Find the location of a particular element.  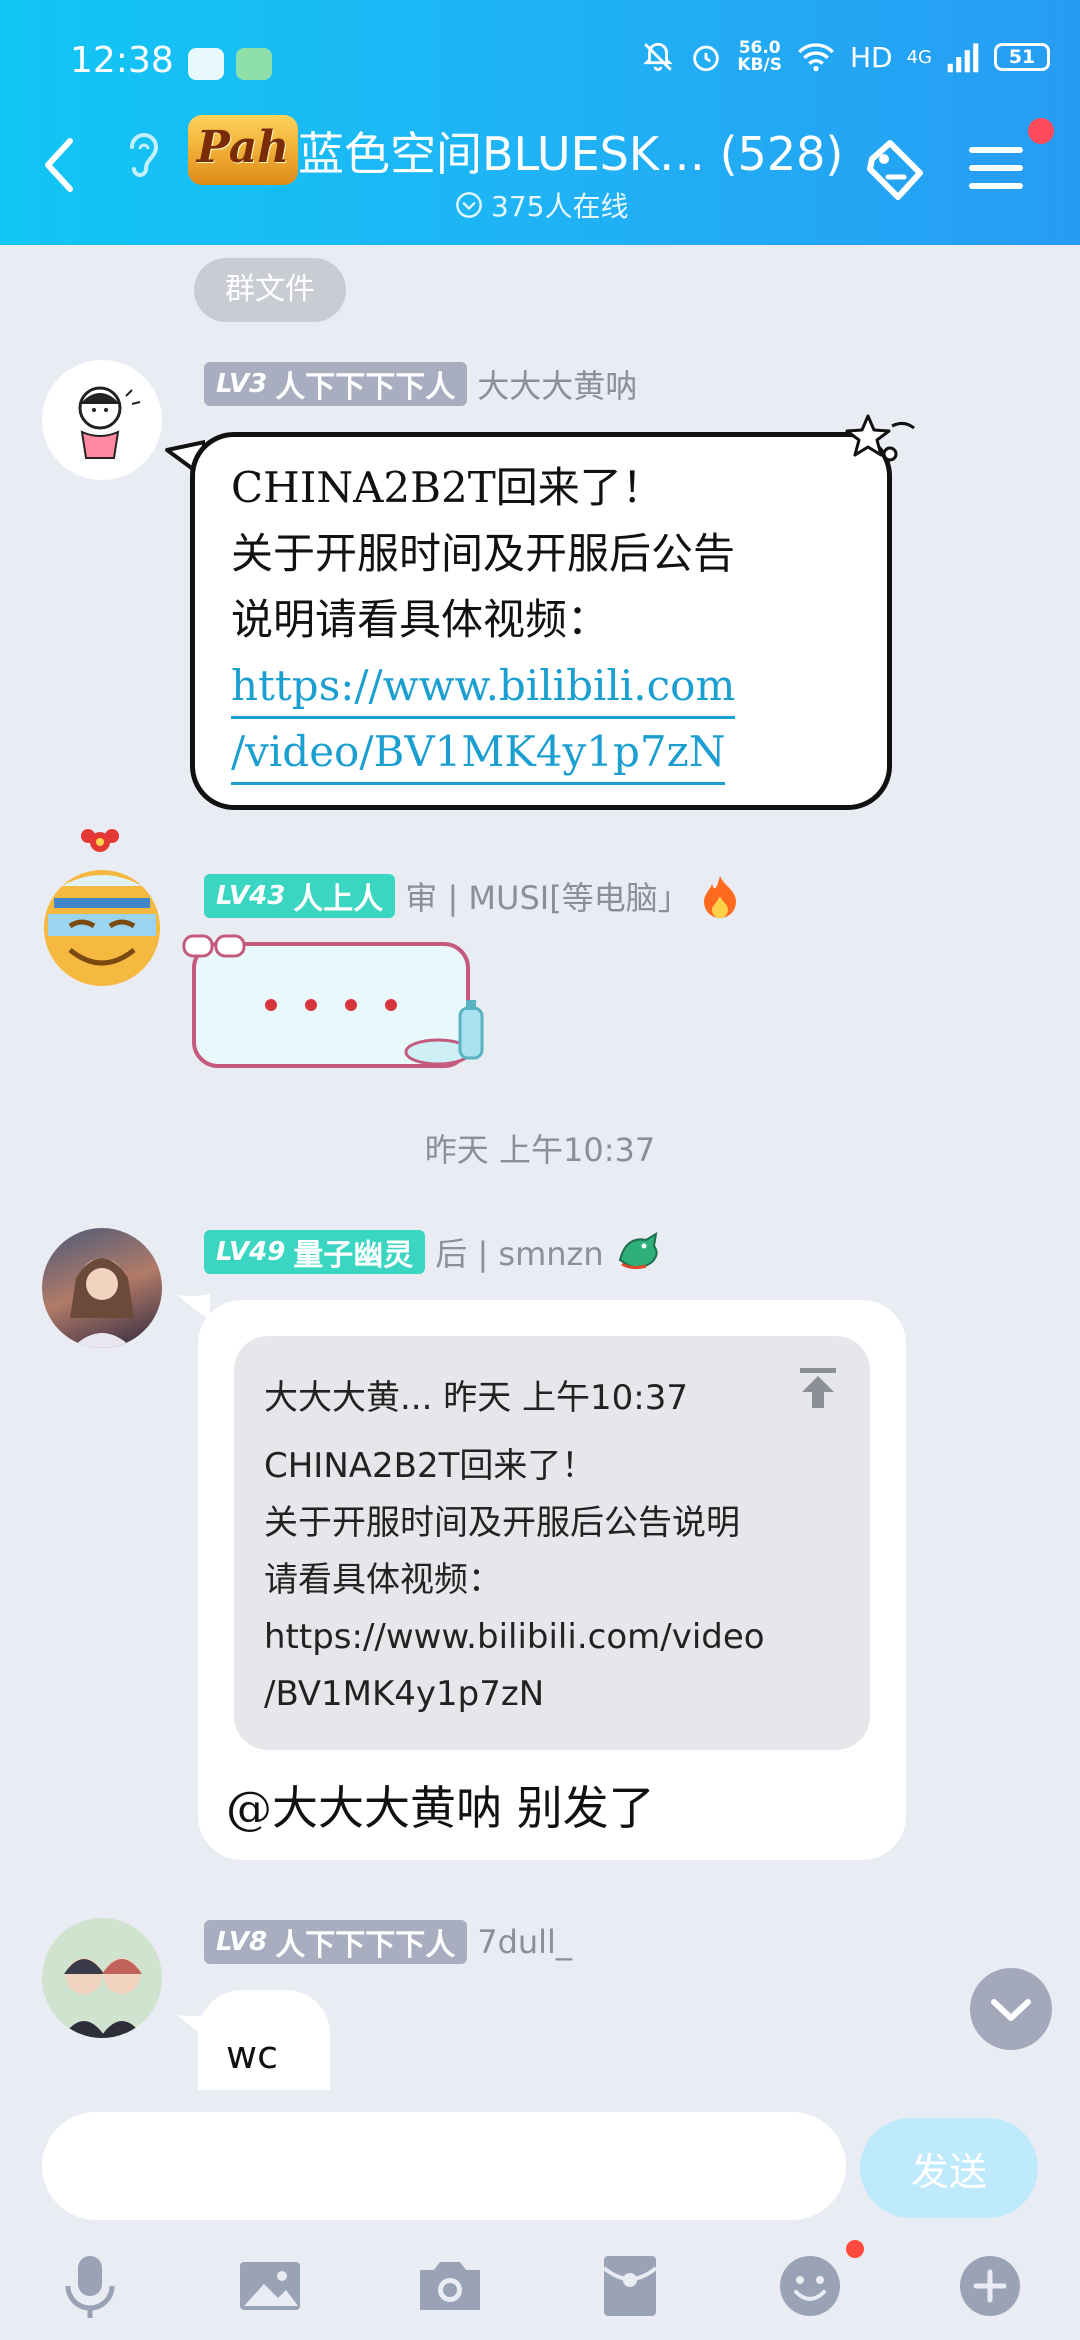

bubble-tail is located at coordinates (193, 1307).